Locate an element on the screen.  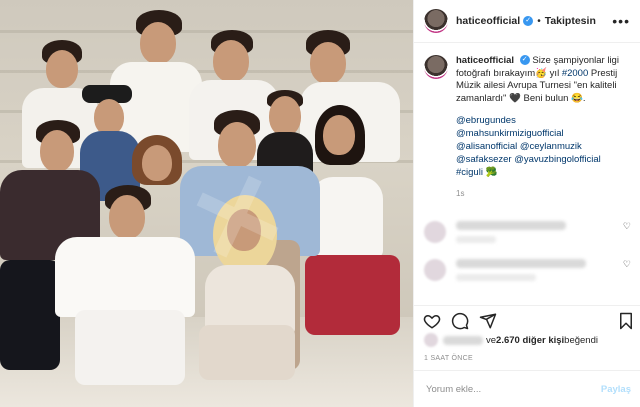
post-header: haticeofficial ✓ • Takiptesin ••• is located at coordinates (527, 21).